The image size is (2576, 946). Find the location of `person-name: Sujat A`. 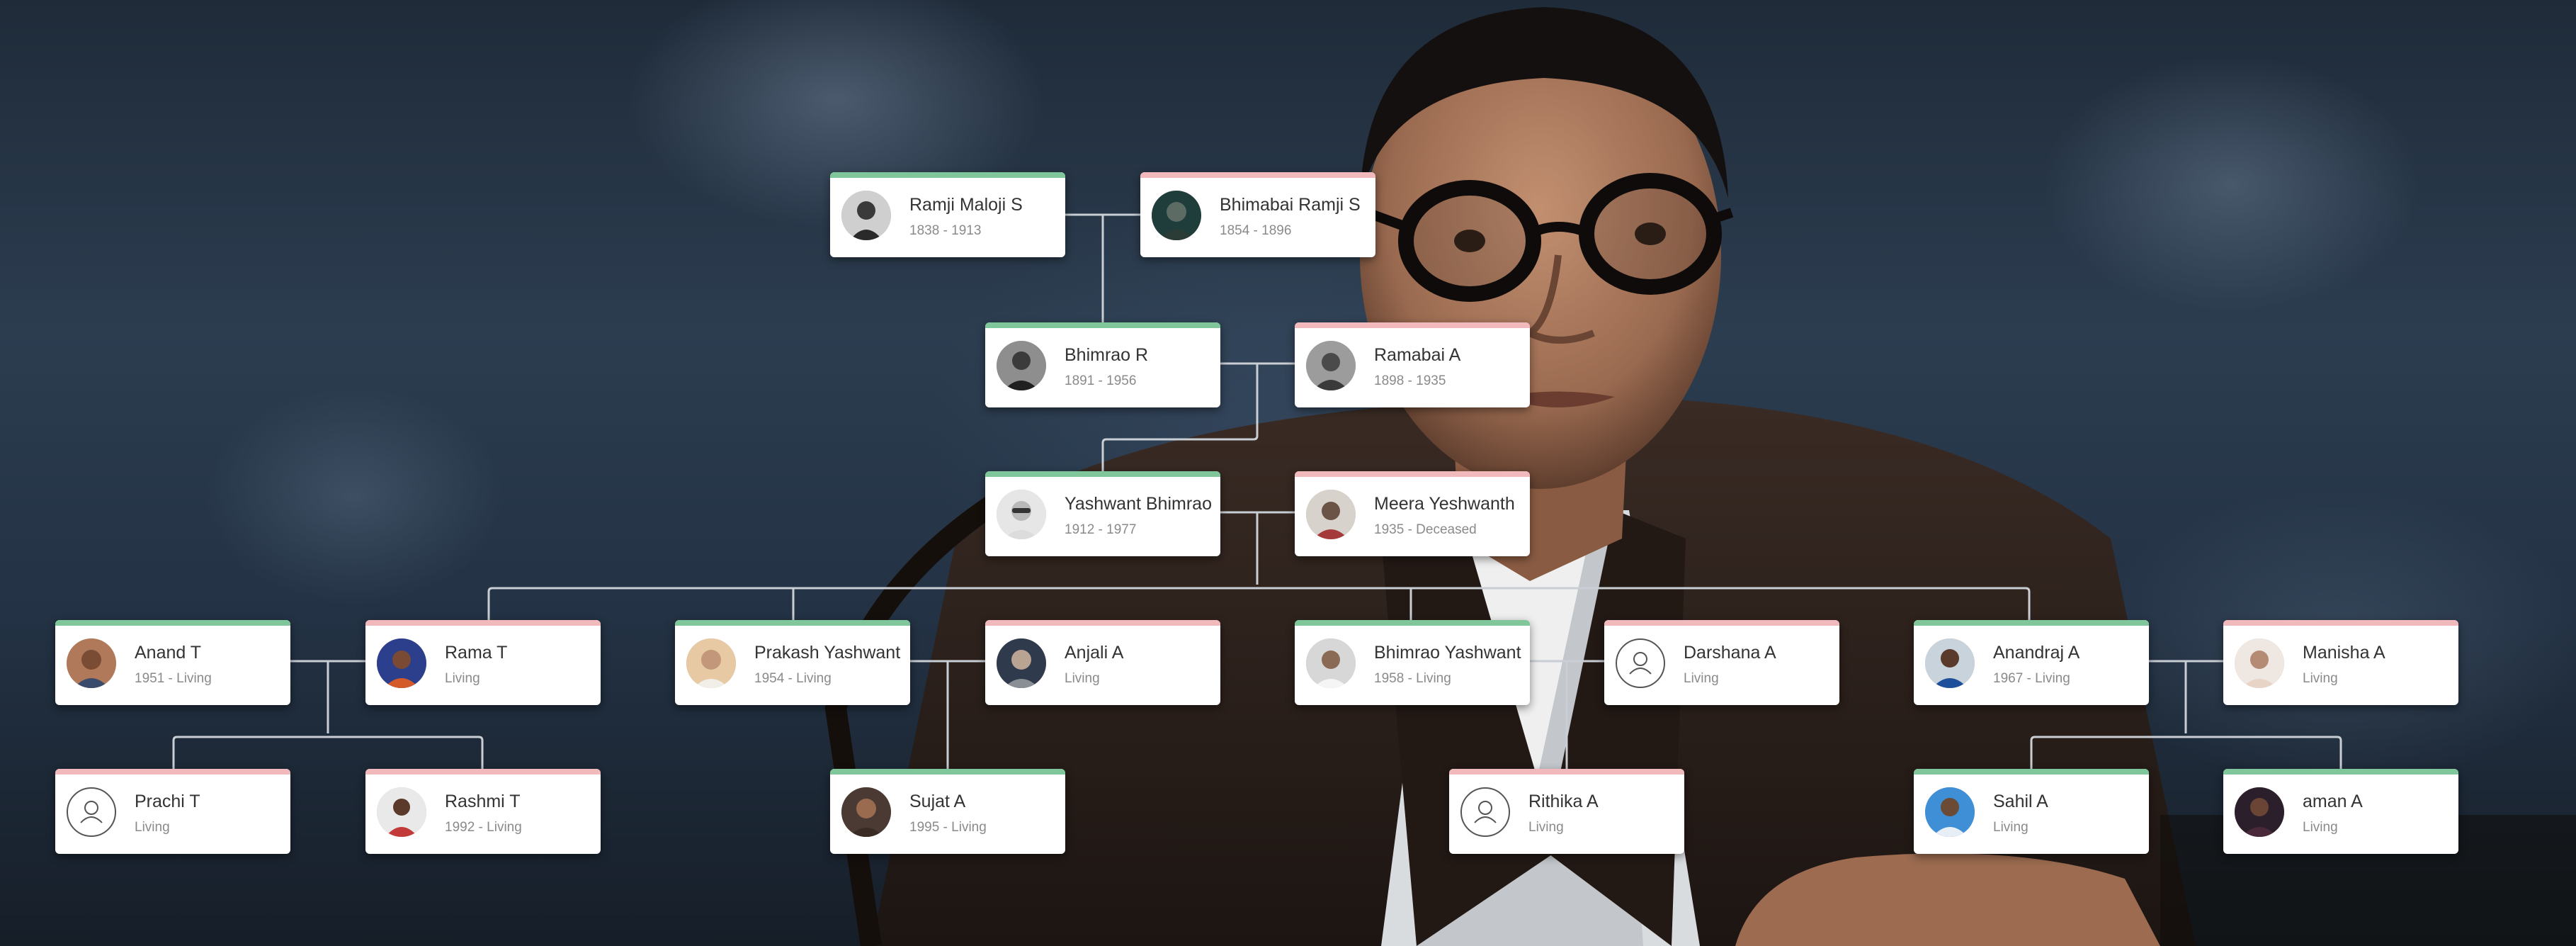

person-name: Sujat A is located at coordinates (937, 802).